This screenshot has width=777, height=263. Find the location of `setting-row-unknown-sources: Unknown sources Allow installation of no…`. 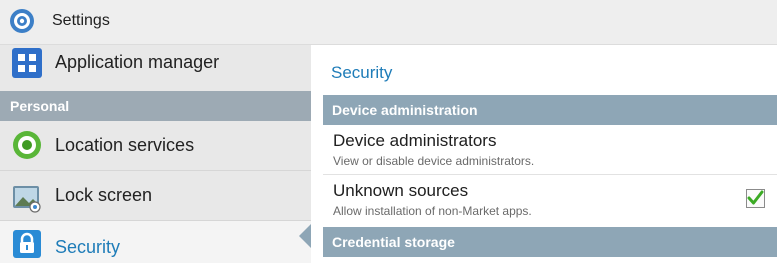

setting-row-unknown-sources: Unknown sources Allow installation of no… is located at coordinates (550, 199).